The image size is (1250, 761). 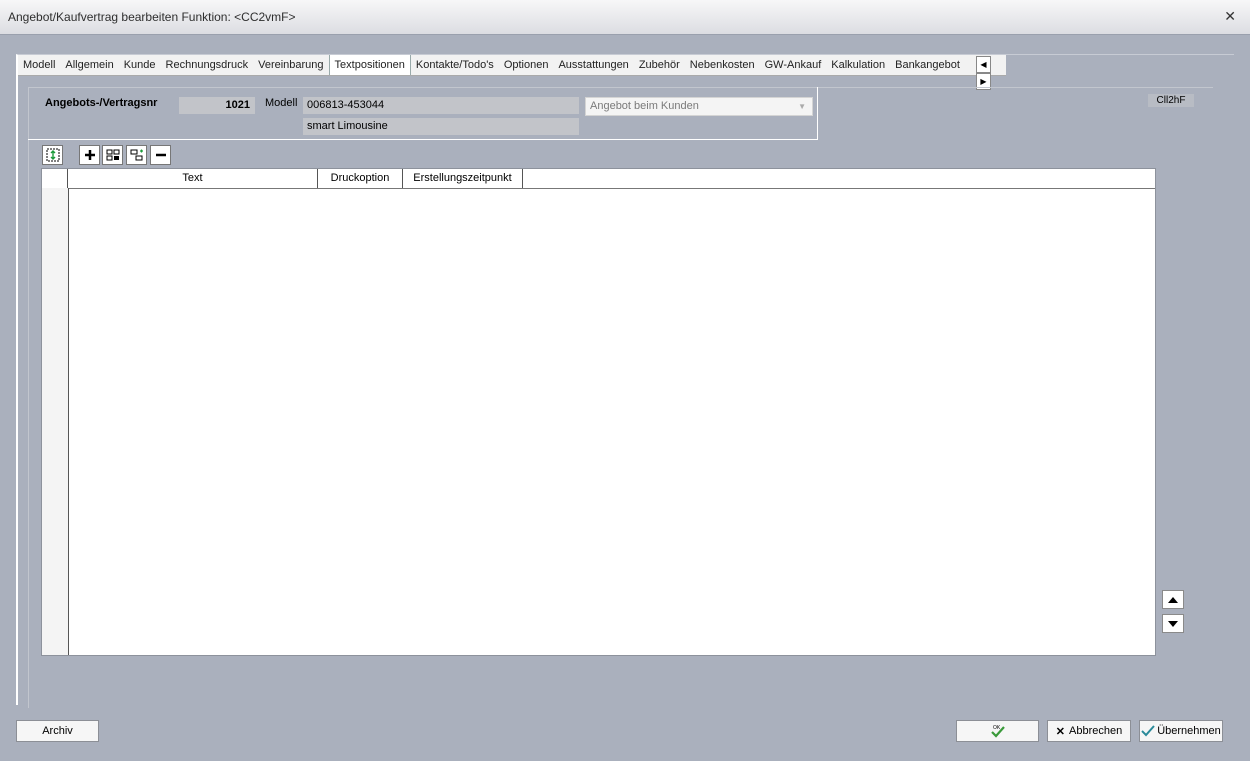 What do you see at coordinates (207, 65) in the screenshot?
I see `tab-rechnungsdruck: Rechnungsdruck` at bounding box center [207, 65].